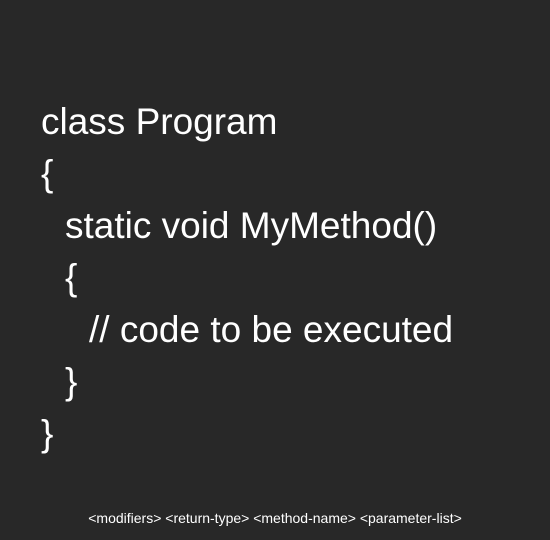 The width and height of the screenshot is (550, 540). Describe the element at coordinates (47, 433) in the screenshot. I see `code-line-class-close-brace: }` at that location.